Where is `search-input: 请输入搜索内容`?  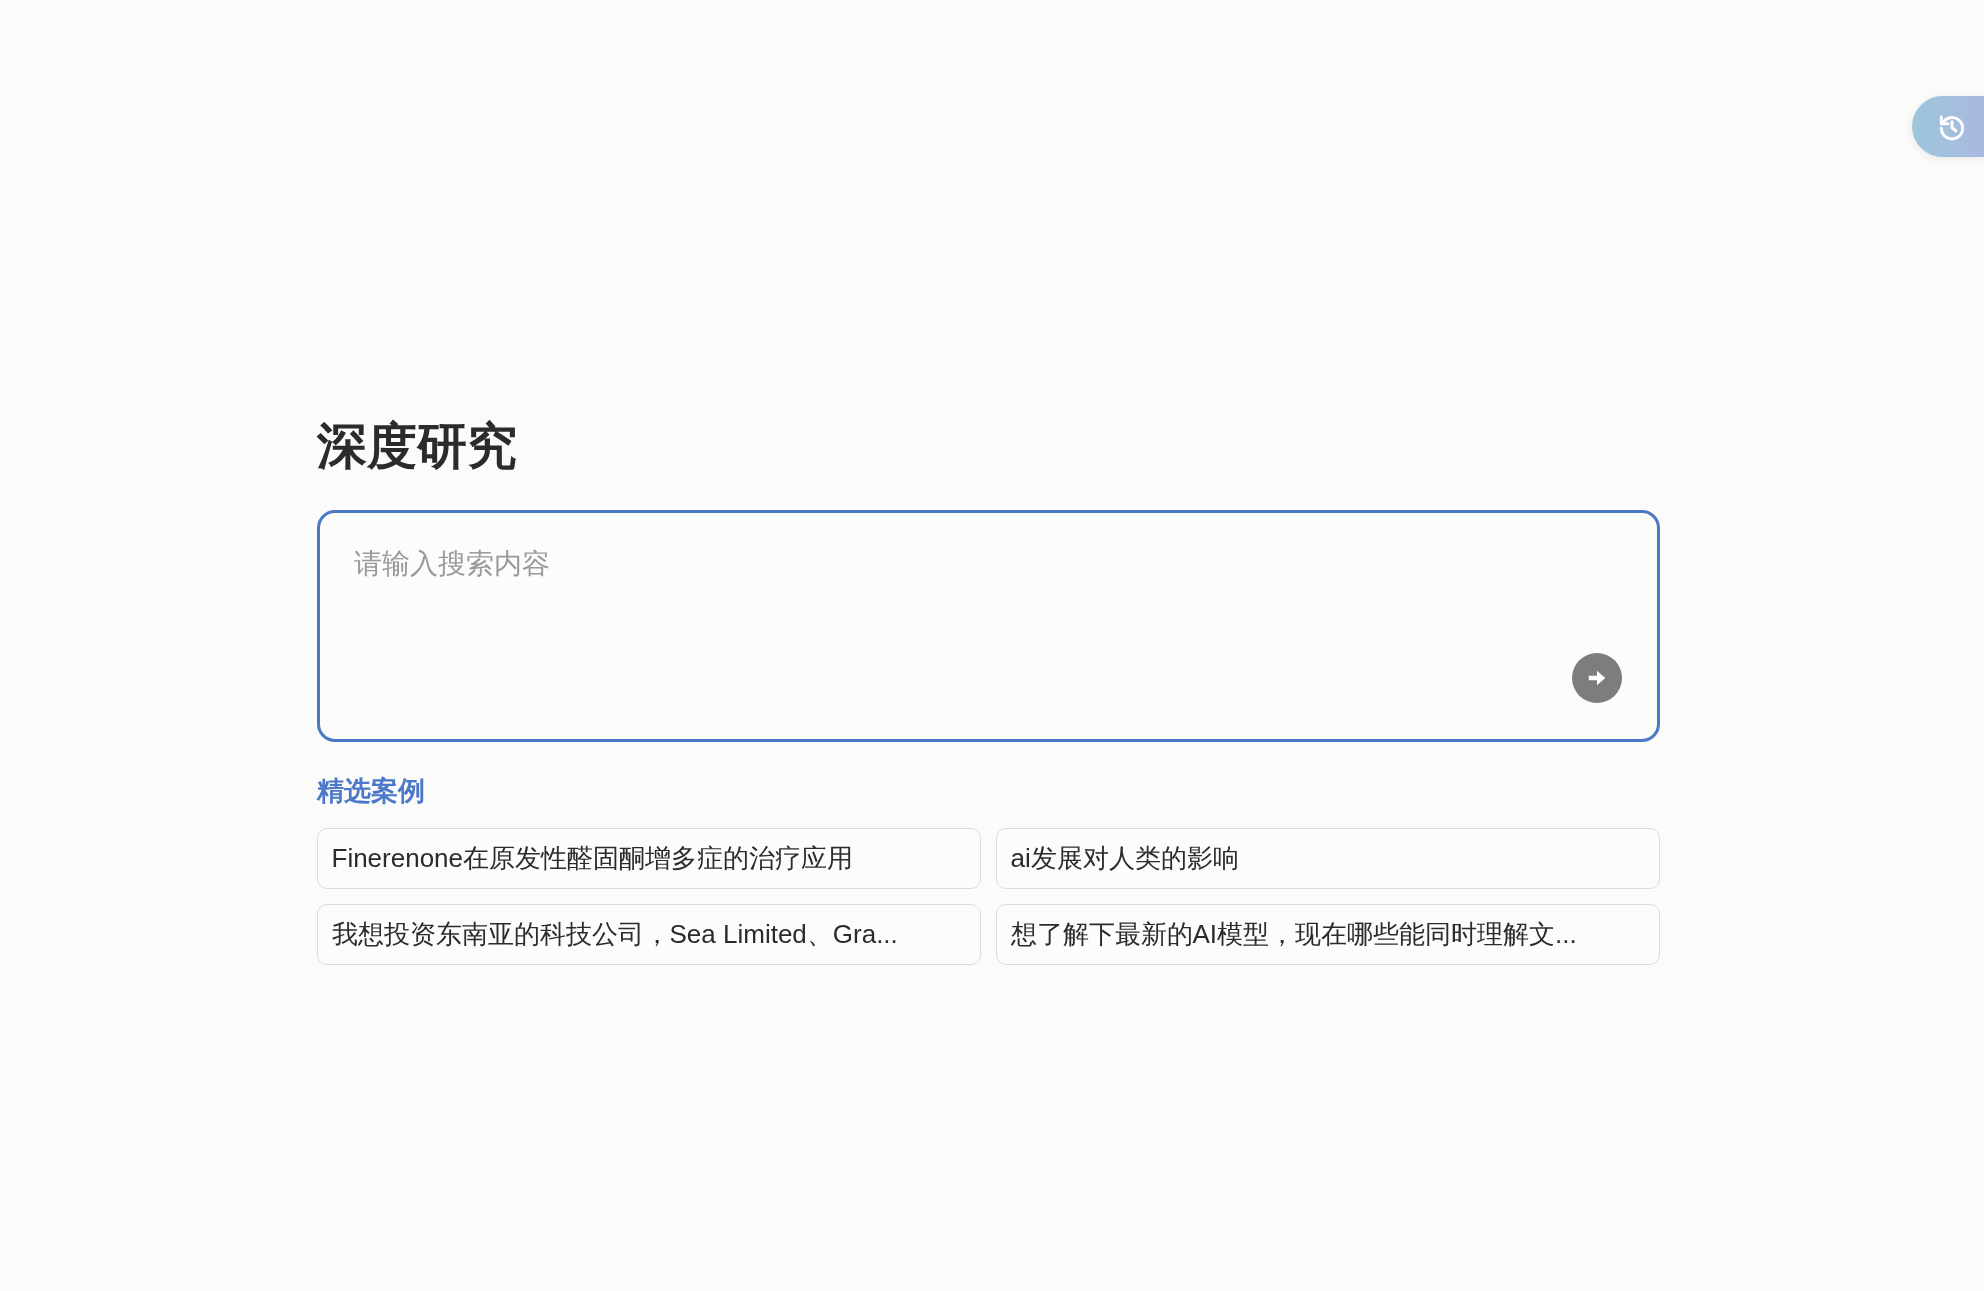
search-input: 请输入搜索内容 is located at coordinates (653, 570).